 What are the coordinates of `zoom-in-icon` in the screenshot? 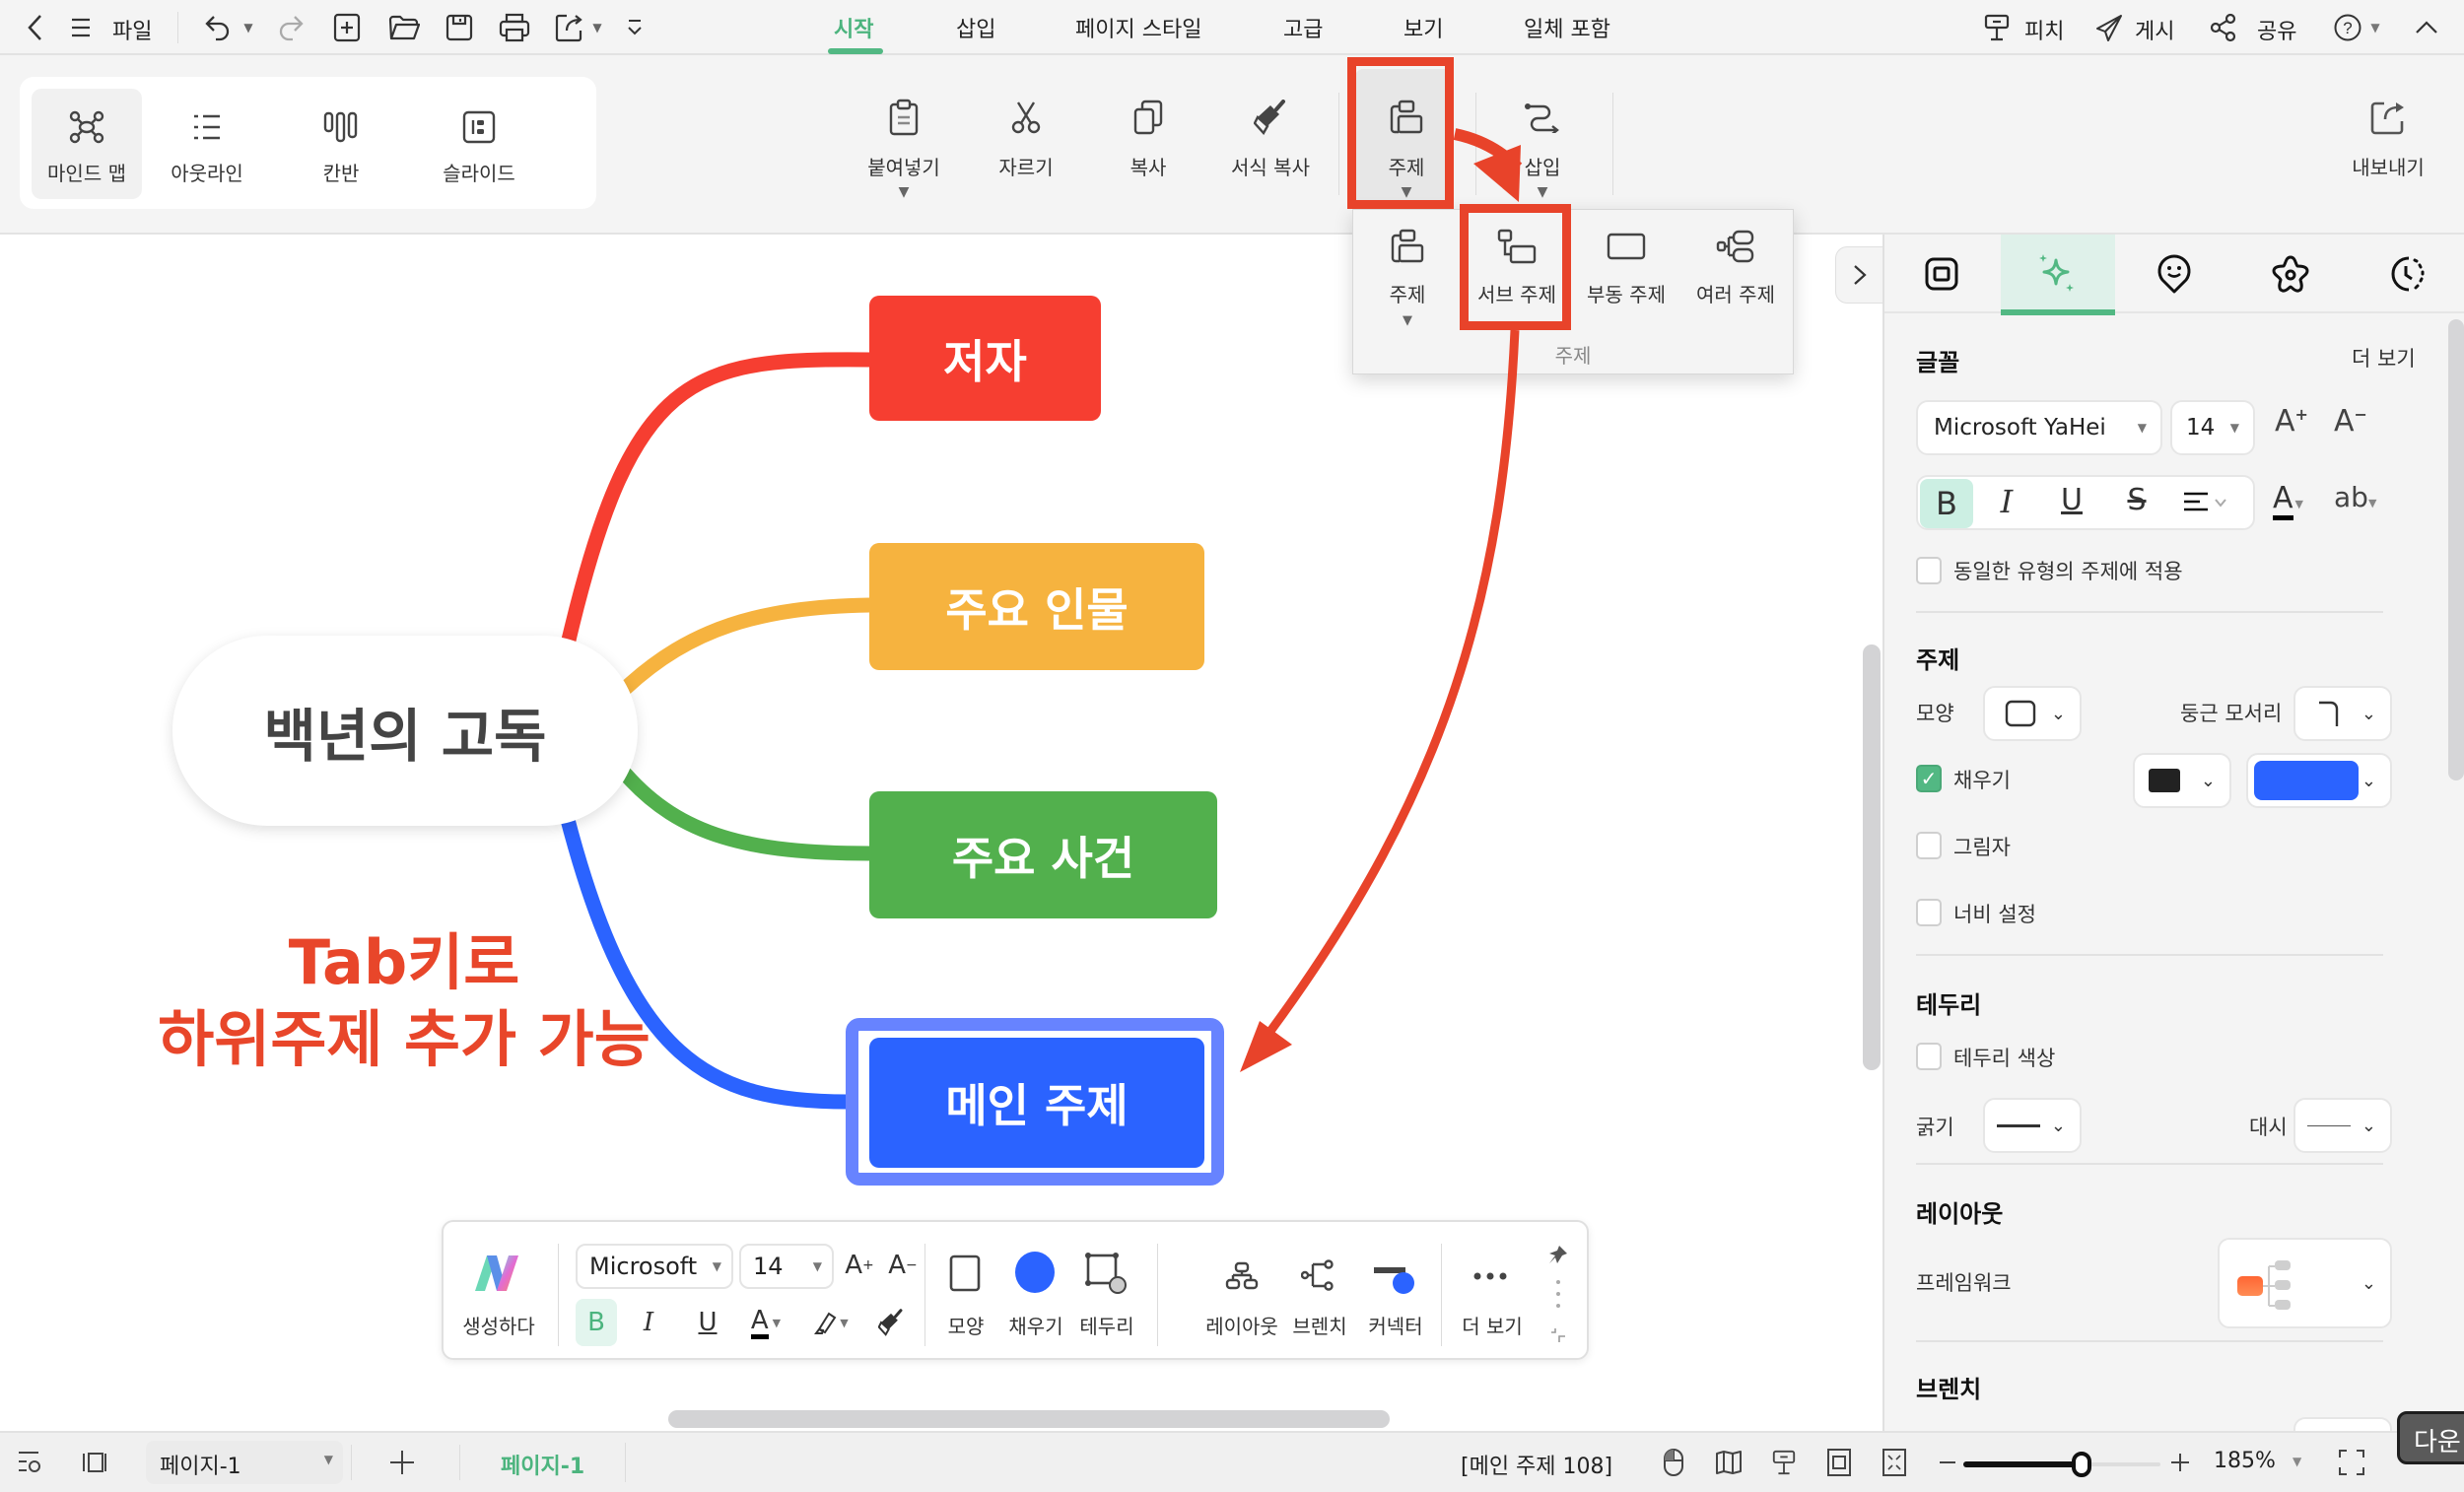 It's located at (2180, 1462).